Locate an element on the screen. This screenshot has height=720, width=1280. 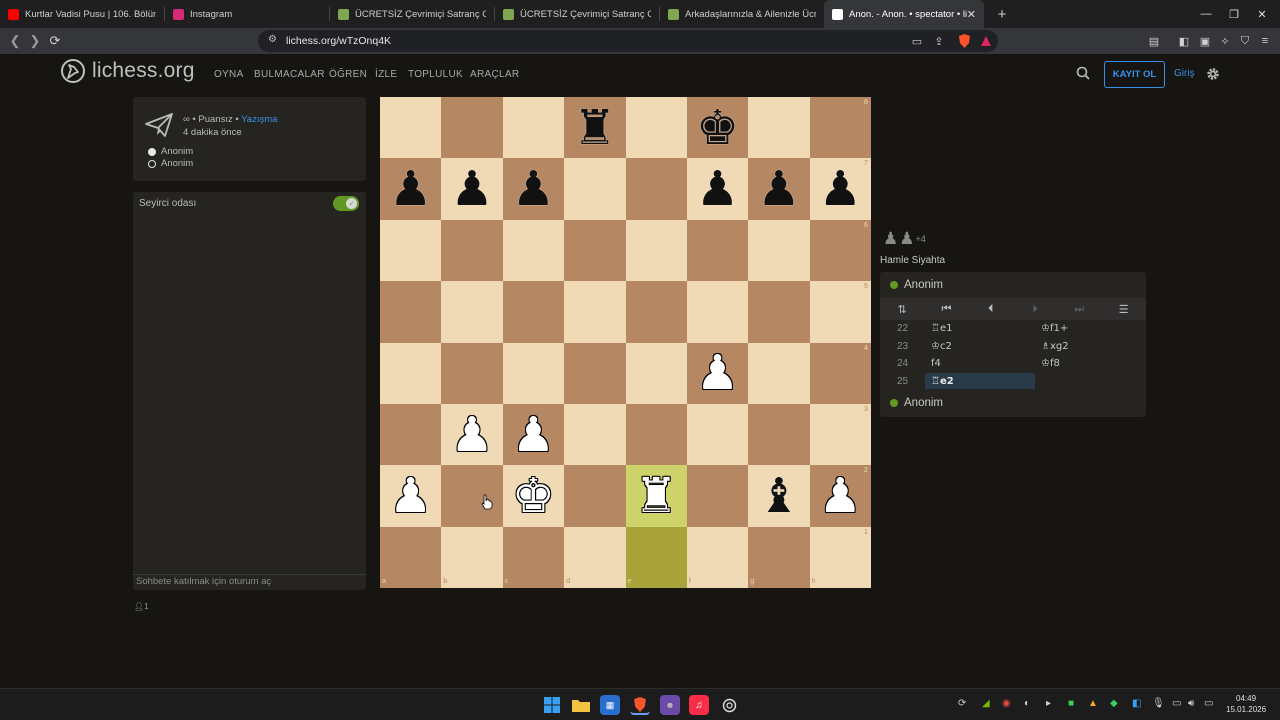
sidebar-icon: ◧ is located at coordinates (1184, 41).